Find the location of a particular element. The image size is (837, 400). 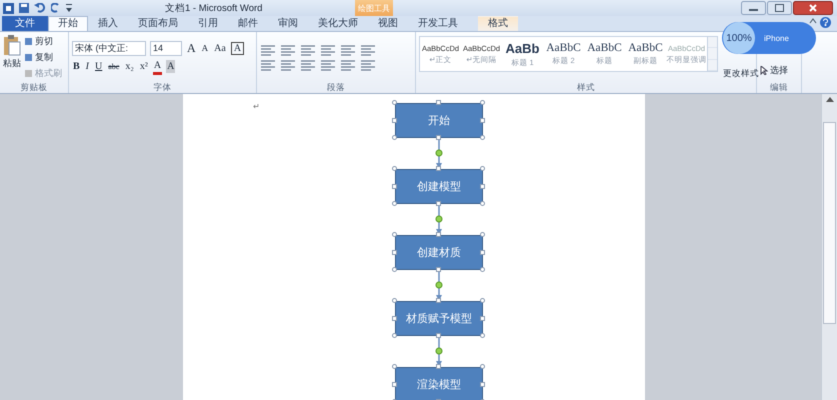

group-label: 剪贴板 is located at coordinates (34, 87).